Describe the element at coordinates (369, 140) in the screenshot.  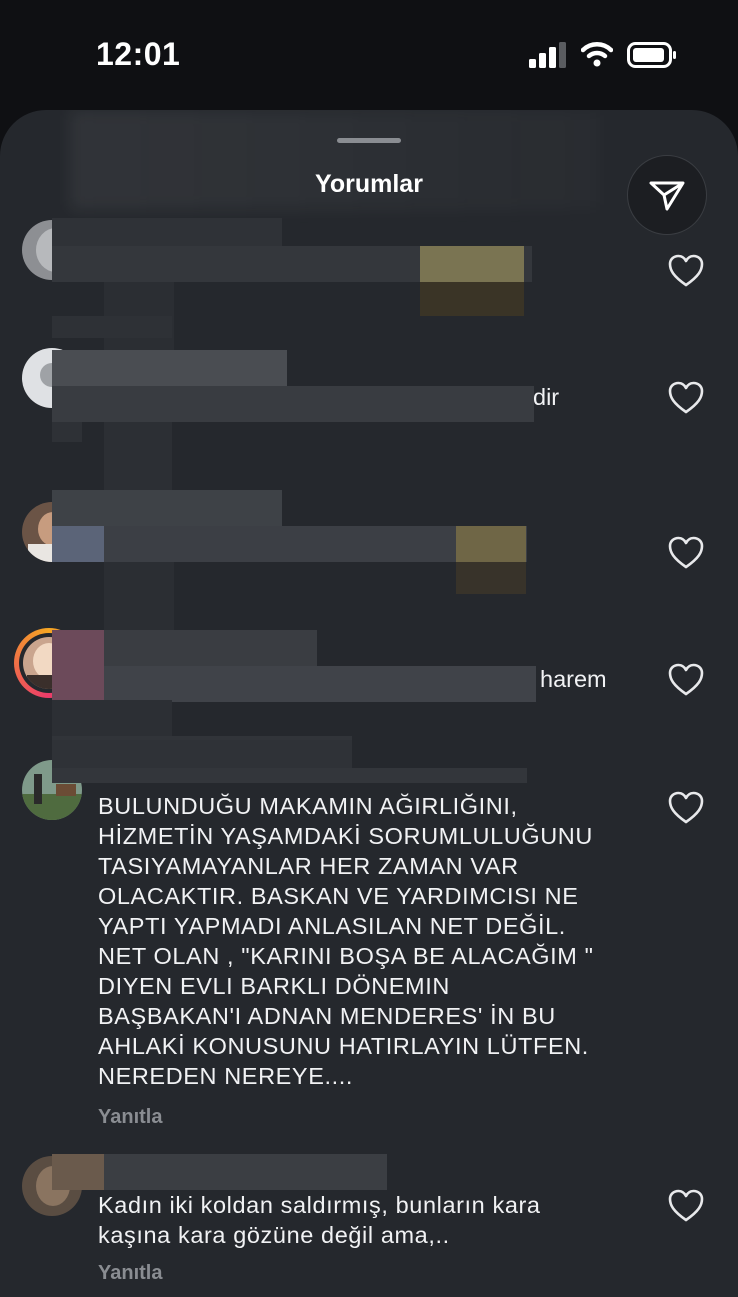
I see `sheet-grabber` at that location.